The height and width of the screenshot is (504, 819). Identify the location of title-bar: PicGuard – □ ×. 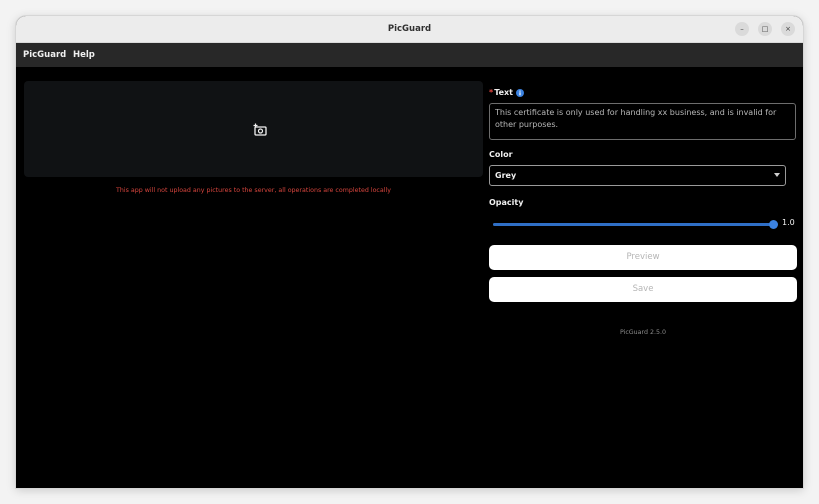
(409, 29).